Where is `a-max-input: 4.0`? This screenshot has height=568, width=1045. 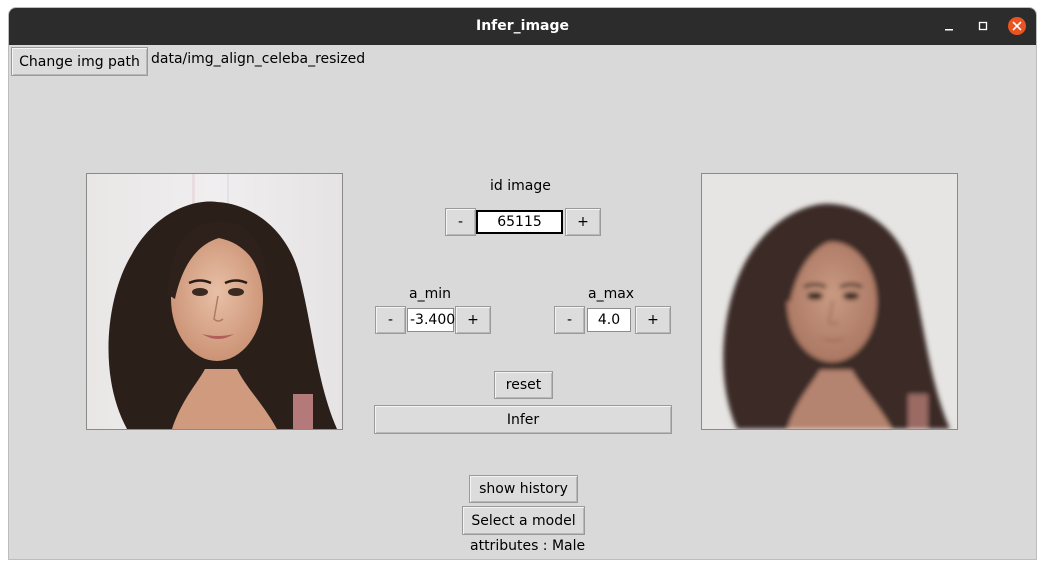 a-max-input: 4.0 is located at coordinates (609, 320).